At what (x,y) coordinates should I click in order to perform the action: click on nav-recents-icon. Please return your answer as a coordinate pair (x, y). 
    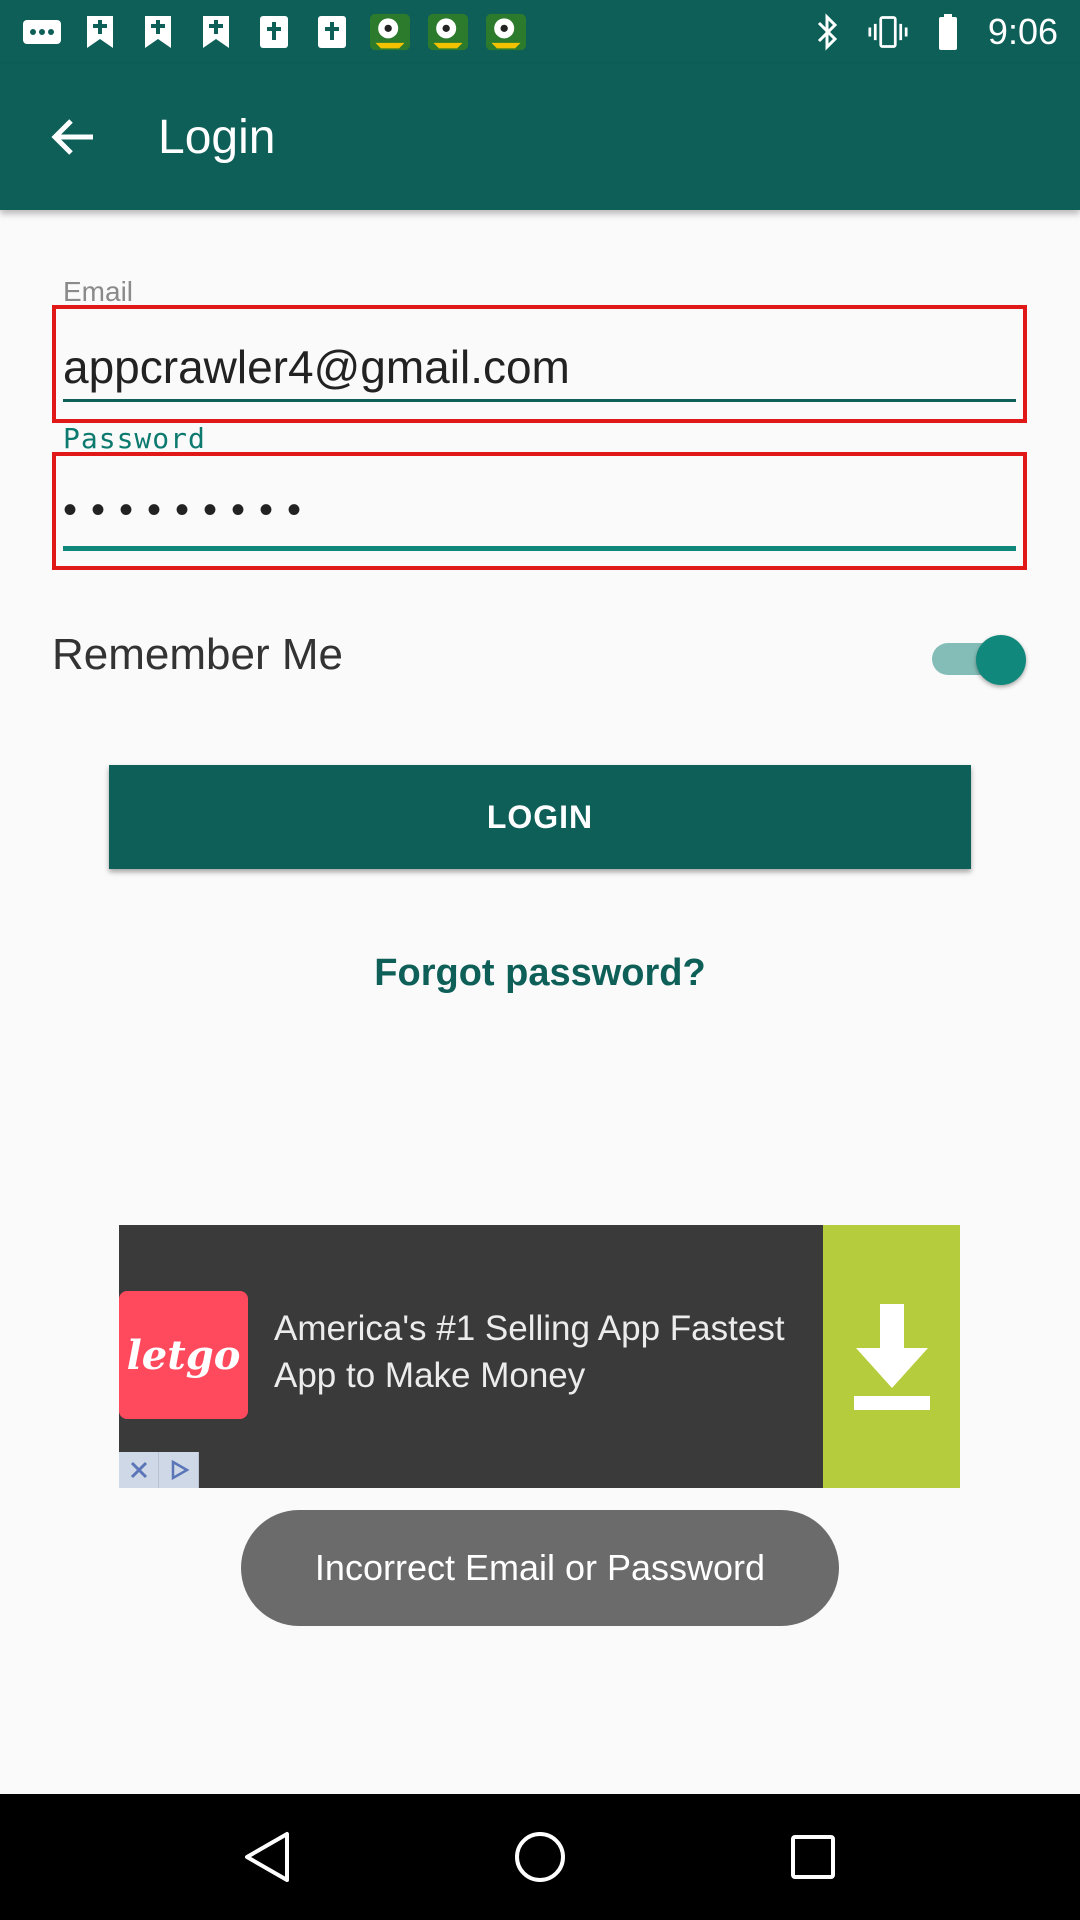
    Looking at the image, I should click on (813, 1857).